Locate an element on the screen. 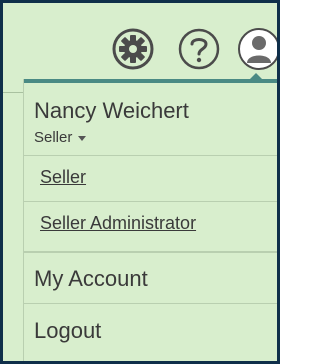 This screenshot has height=364, width=320. role-option-seller: Seller is located at coordinates (63, 177).